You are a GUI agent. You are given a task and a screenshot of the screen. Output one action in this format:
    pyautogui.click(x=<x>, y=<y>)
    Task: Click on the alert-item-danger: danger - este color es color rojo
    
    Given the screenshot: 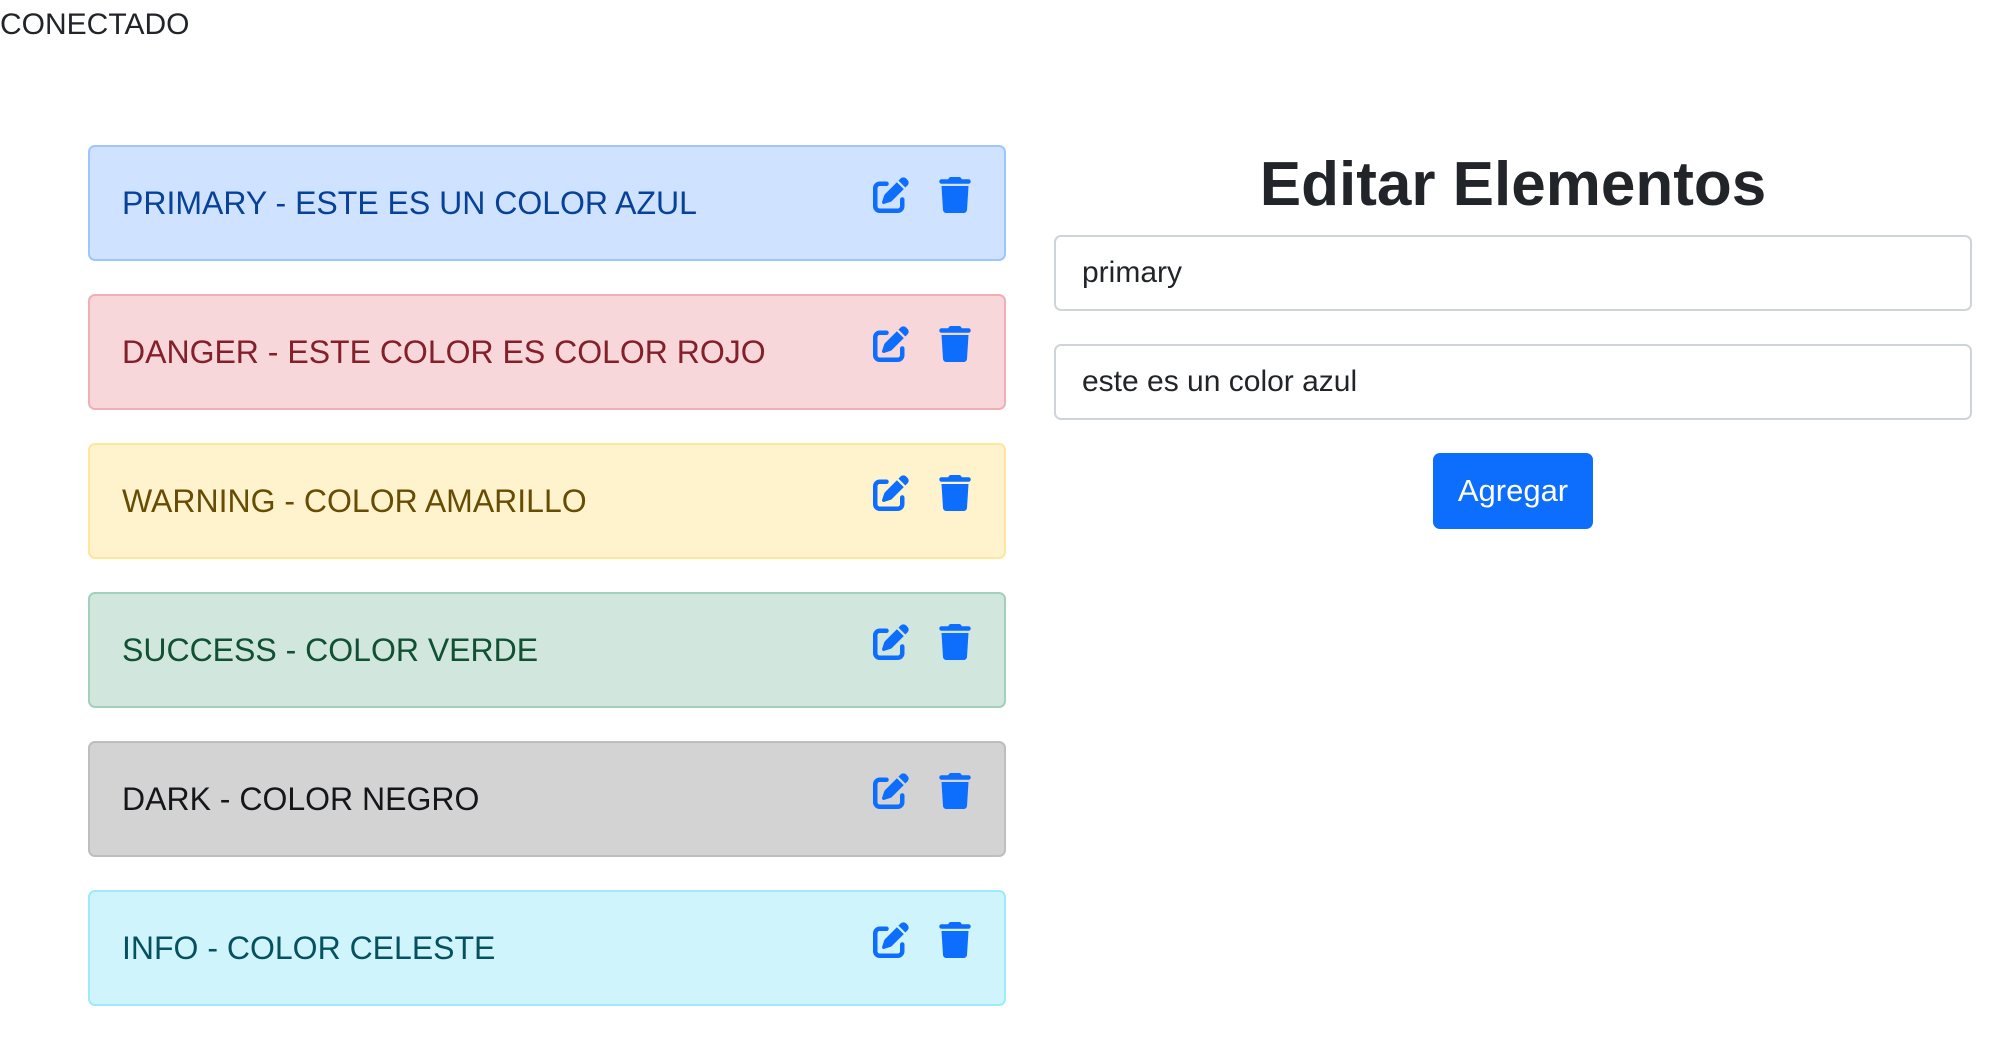 What is the action you would take?
    pyautogui.click(x=547, y=352)
    